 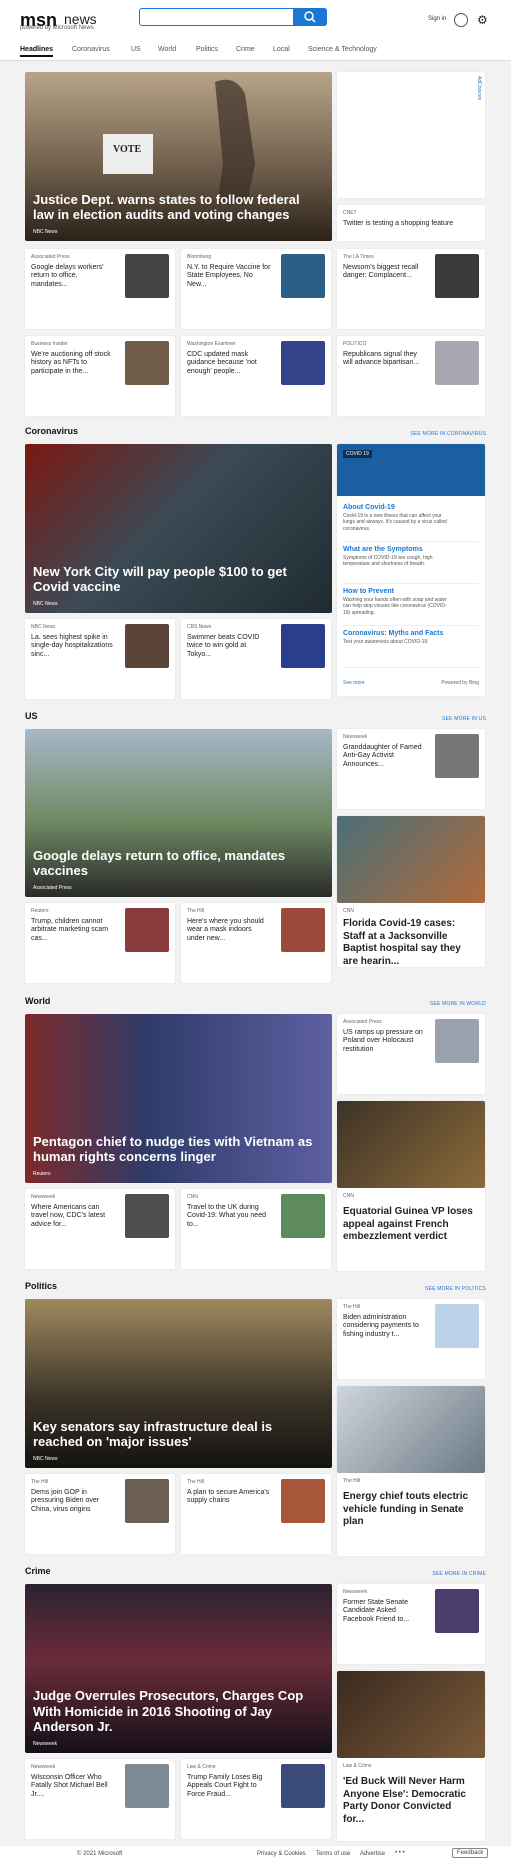 What do you see at coordinates (393, 633) in the screenshot?
I see `covid-row-title: Coronavirus: Myths and Facts` at bounding box center [393, 633].